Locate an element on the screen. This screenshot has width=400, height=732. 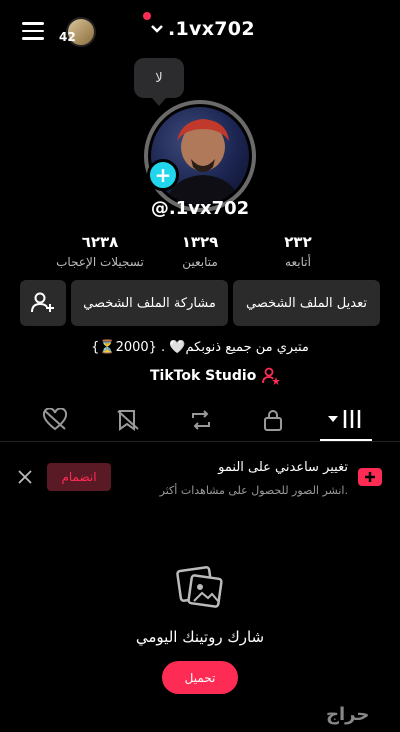
caret-down-icon is located at coordinates (333, 419).